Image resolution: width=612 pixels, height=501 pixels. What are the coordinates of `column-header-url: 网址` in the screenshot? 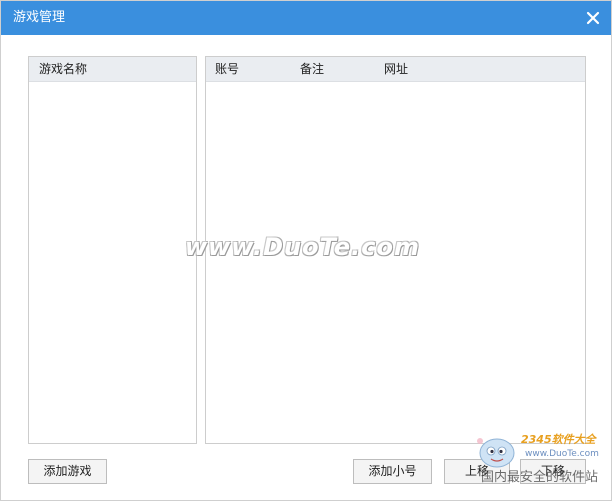 It's located at (396, 69).